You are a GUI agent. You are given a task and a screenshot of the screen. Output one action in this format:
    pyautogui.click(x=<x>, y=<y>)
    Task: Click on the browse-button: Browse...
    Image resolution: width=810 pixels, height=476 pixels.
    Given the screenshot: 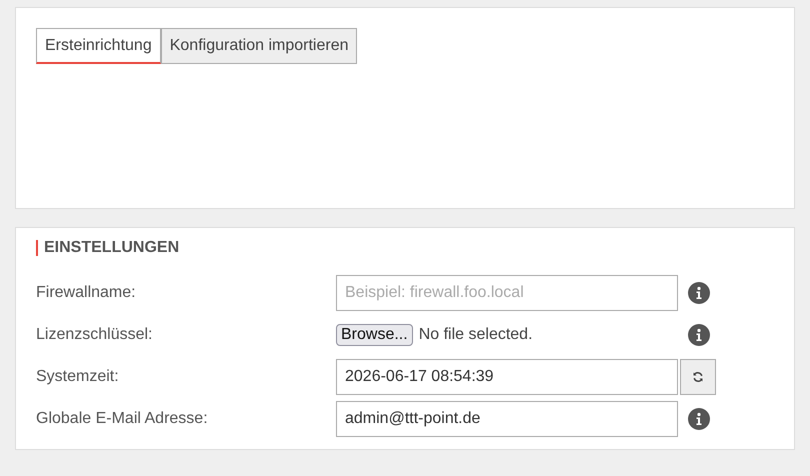 What is the action you would take?
    pyautogui.click(x=374, y=335)
    